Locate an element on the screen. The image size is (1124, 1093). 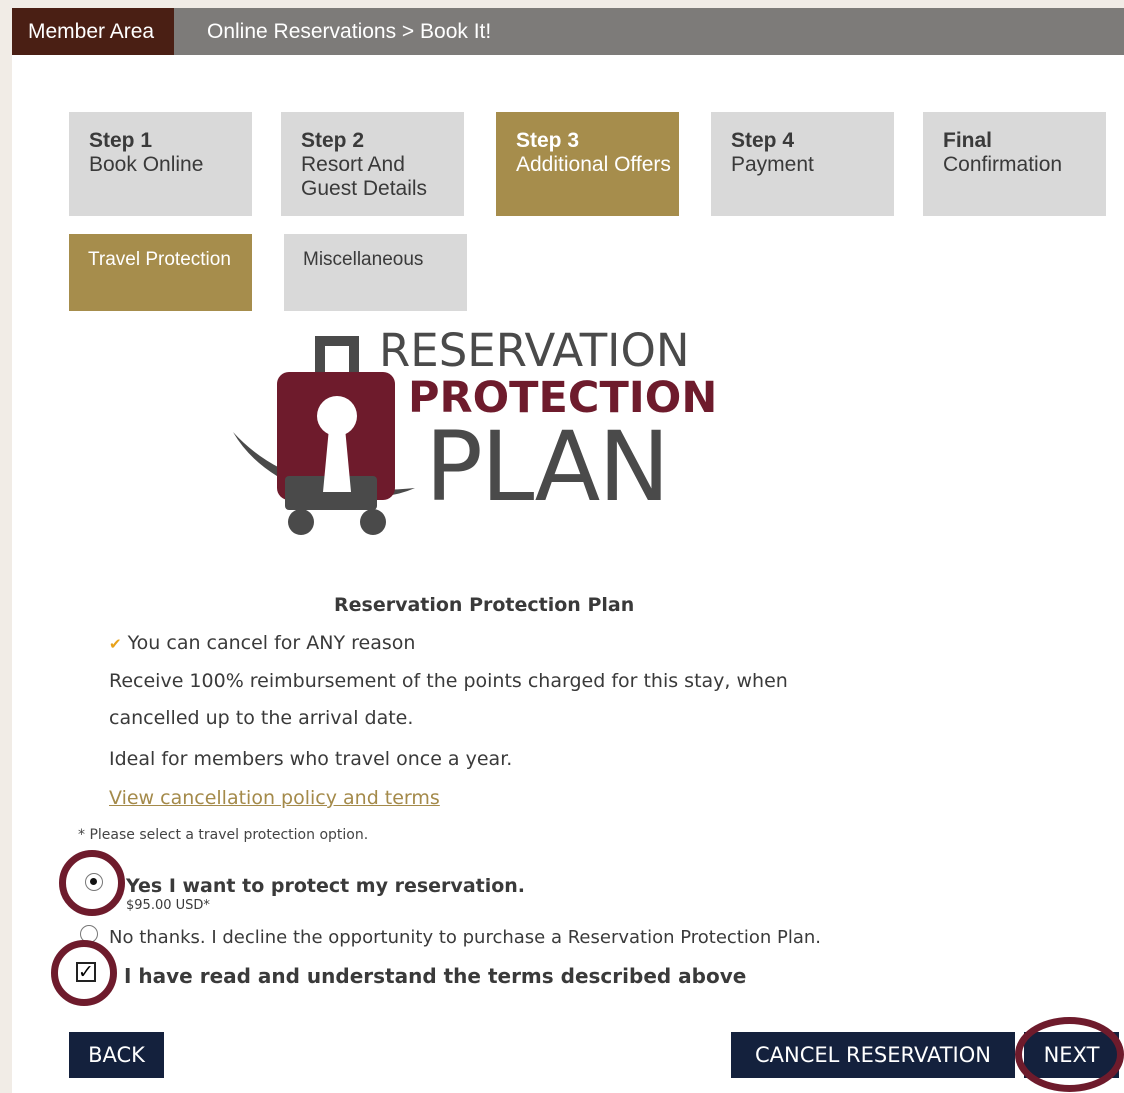
cancel-any-reason-text: You can cancel for ANY reason is located at coordinates (271, 643).